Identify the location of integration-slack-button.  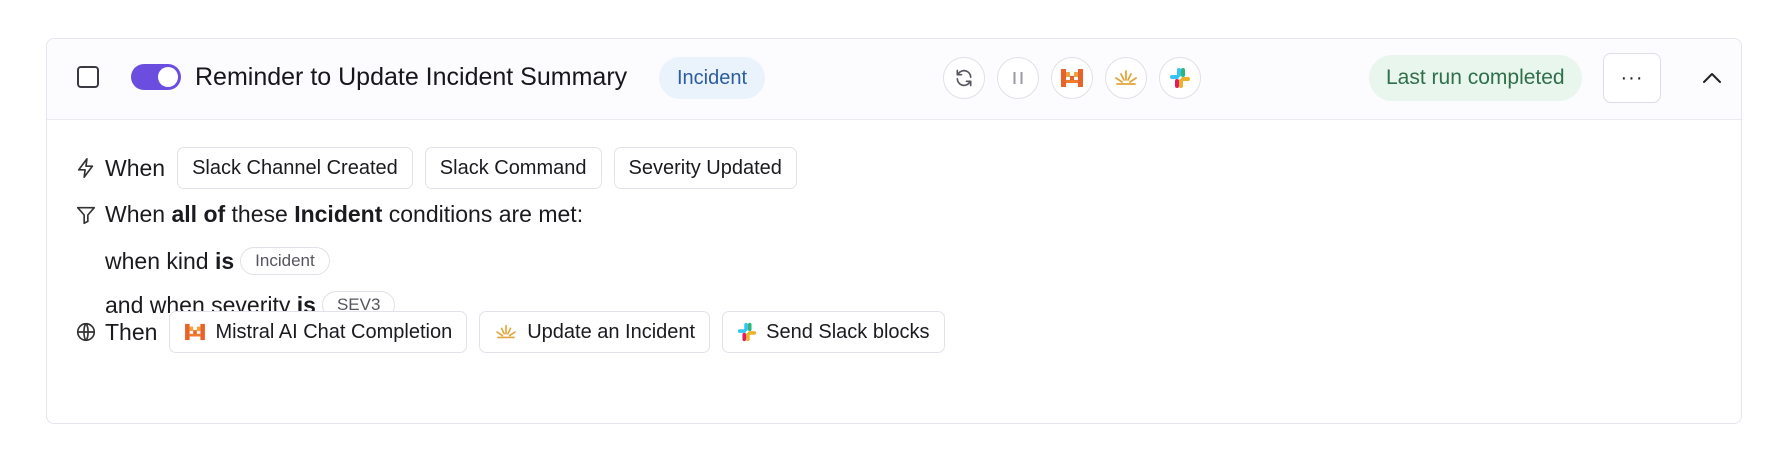
(1180, 78).